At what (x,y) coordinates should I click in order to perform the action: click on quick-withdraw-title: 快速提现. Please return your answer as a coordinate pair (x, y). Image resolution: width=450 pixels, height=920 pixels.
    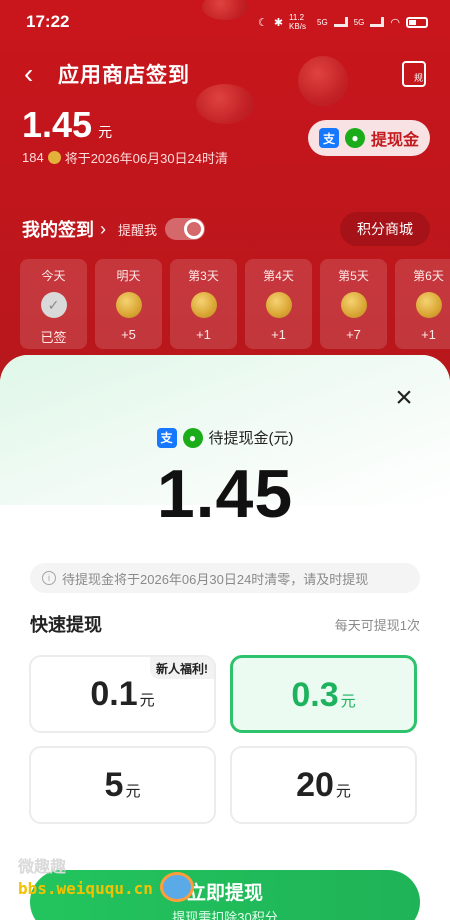
    Looking at the image, I should click on (66, 625).